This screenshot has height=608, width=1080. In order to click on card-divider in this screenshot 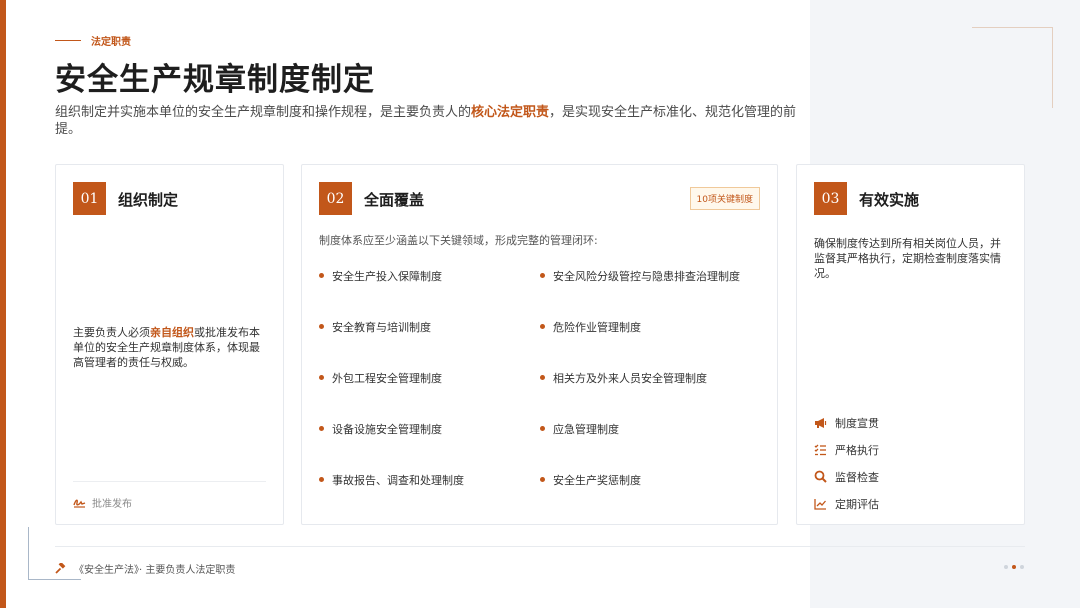, I will do `click(169, 481)`.